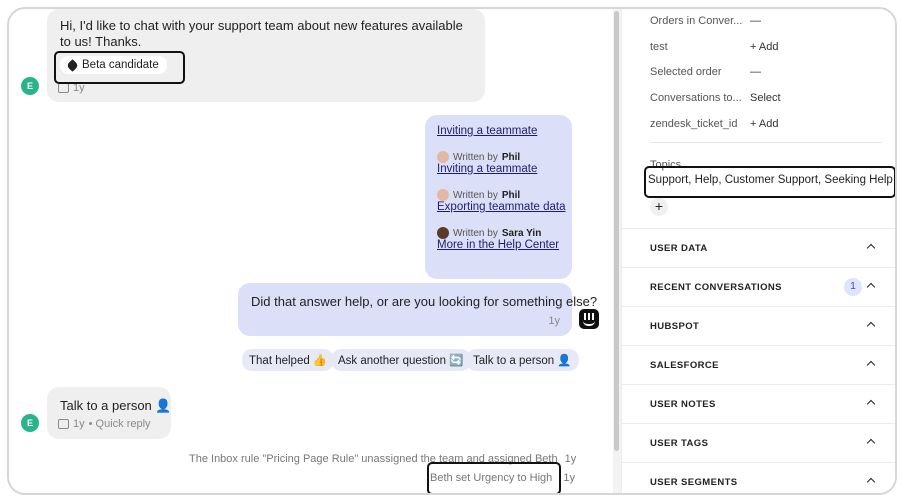 The image size is (900, 498). I want to click on section-recent-conversations: RECENT CONVERSATIONS 1, so click(758, 287).